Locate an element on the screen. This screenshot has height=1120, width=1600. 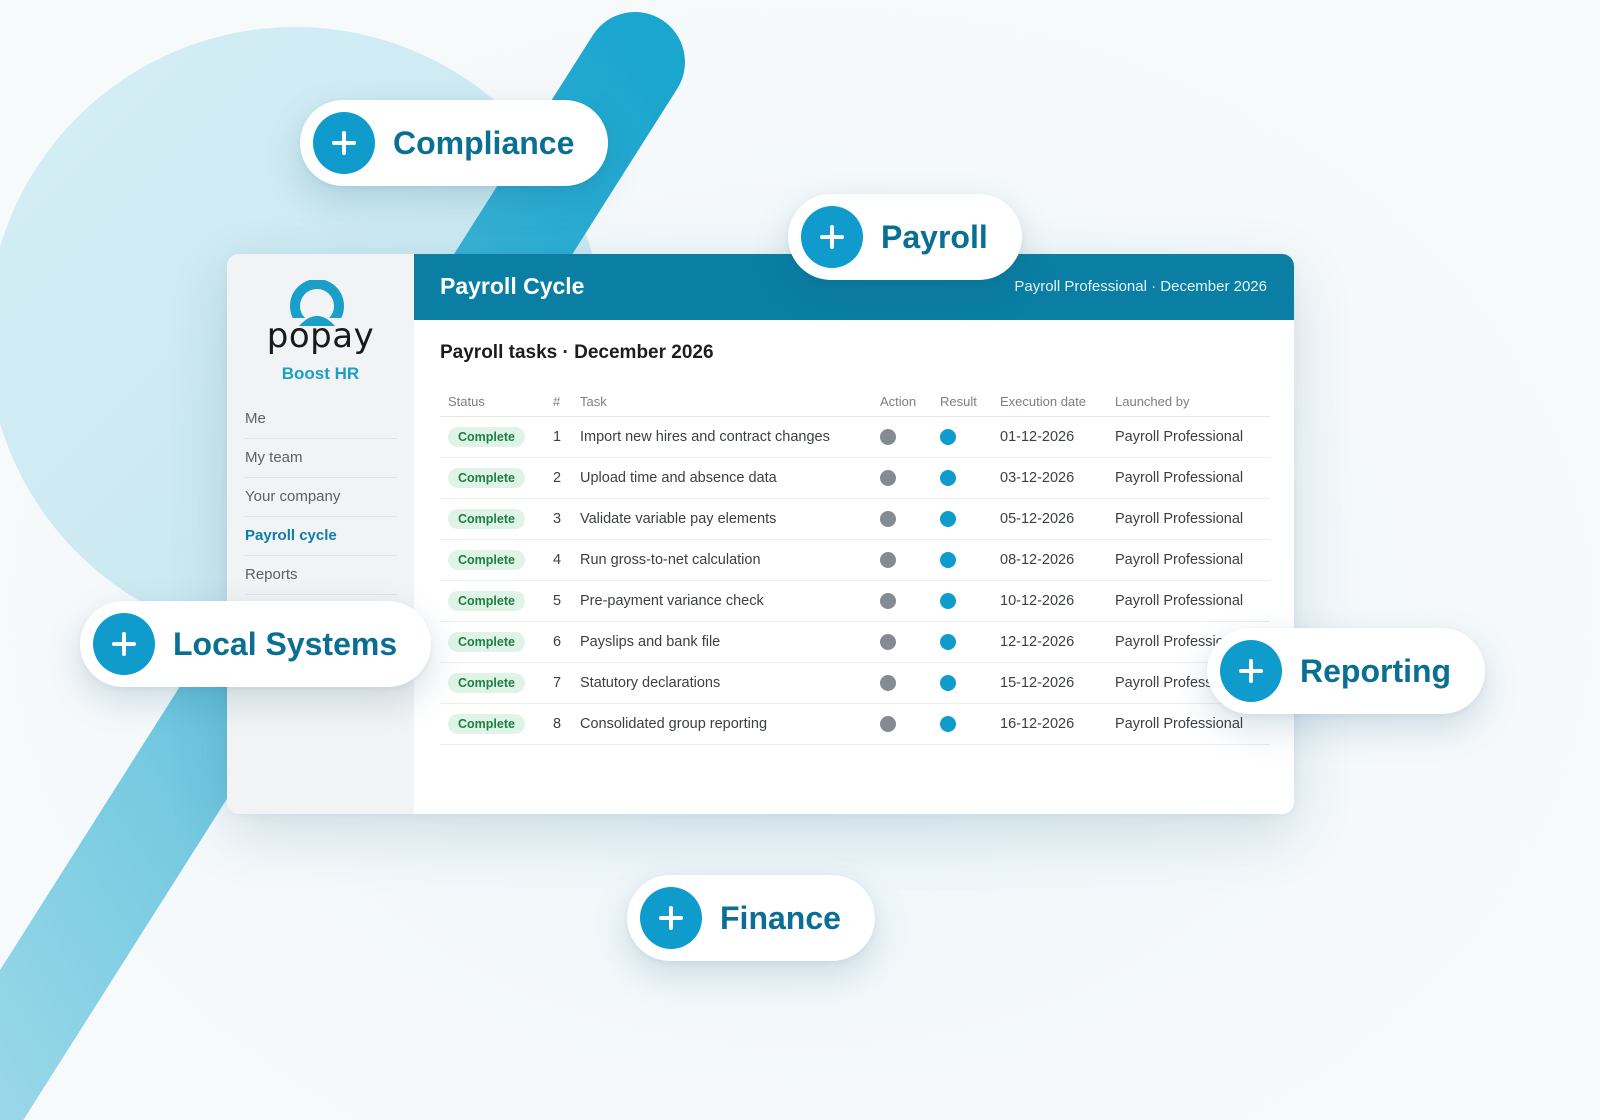
task-name: Consolidated group reporting is located at coordinates (722, 724).